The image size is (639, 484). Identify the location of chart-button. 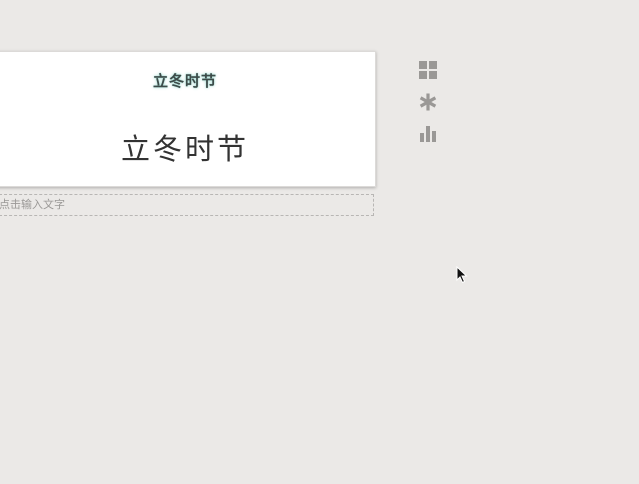
(428, 134).